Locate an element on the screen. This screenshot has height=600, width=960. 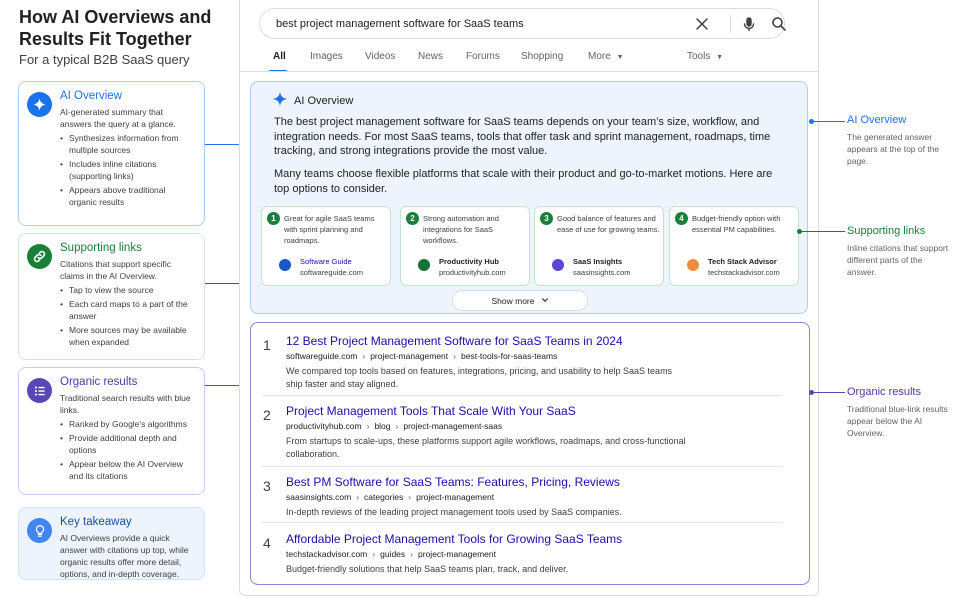
legend-card-title: Supporting links is located at coordinates (101, 248).